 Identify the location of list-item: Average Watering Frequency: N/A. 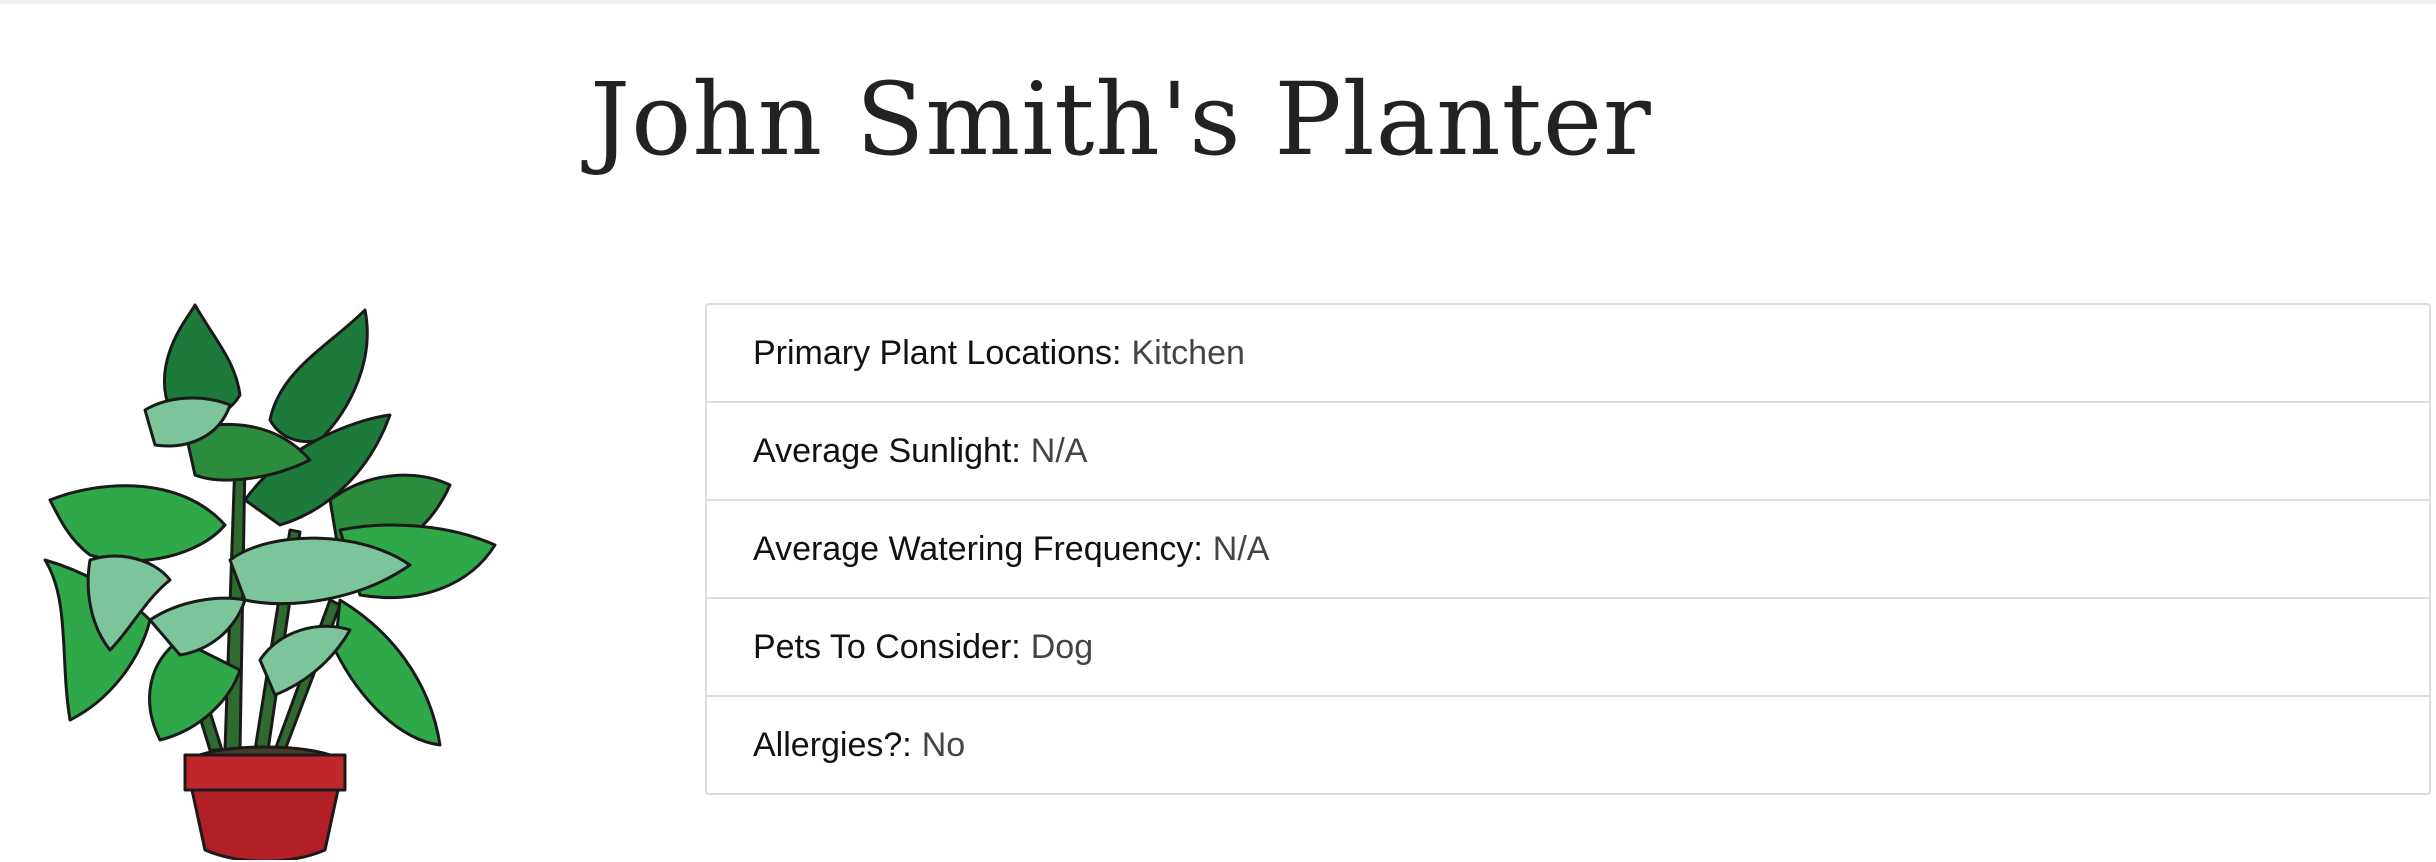
(1568, 548).